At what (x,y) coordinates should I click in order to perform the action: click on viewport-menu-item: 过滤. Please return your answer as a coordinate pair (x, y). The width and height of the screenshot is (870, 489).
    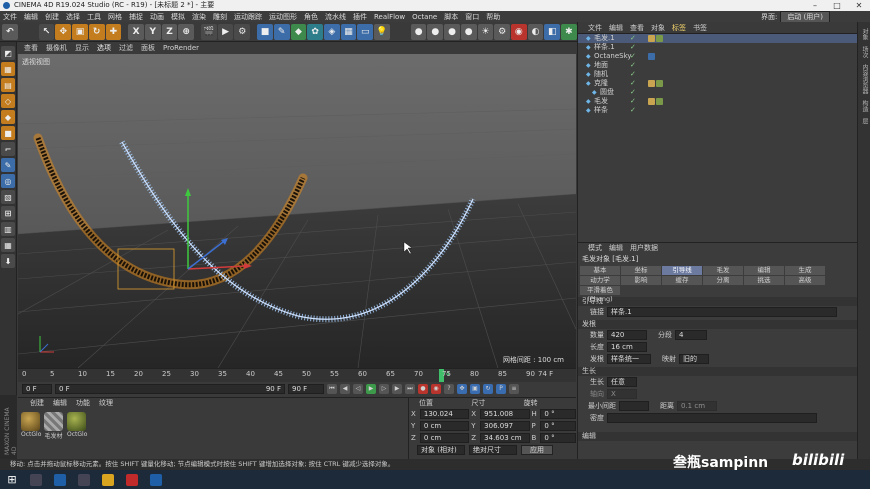
    Looking at the image, I should click on (126, 48).